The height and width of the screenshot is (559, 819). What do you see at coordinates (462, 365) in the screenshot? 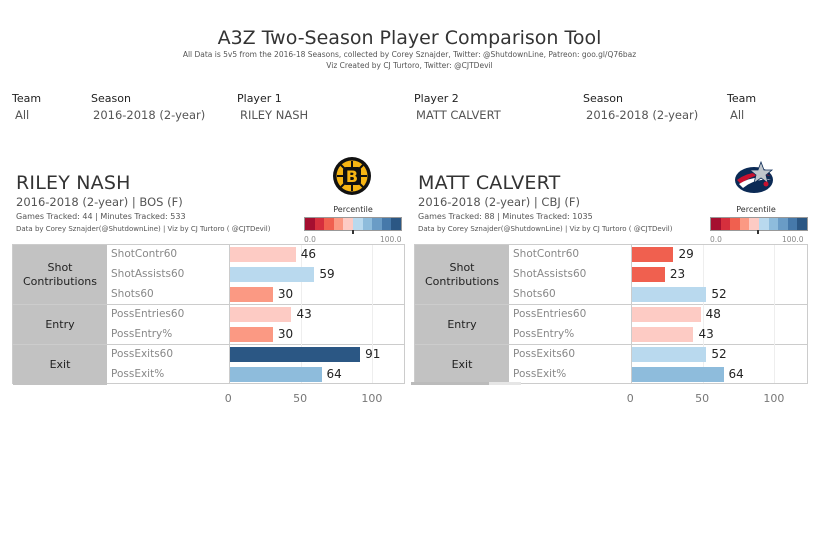
I see `group-label-exit: Exit` at bounding box center [462, 365].